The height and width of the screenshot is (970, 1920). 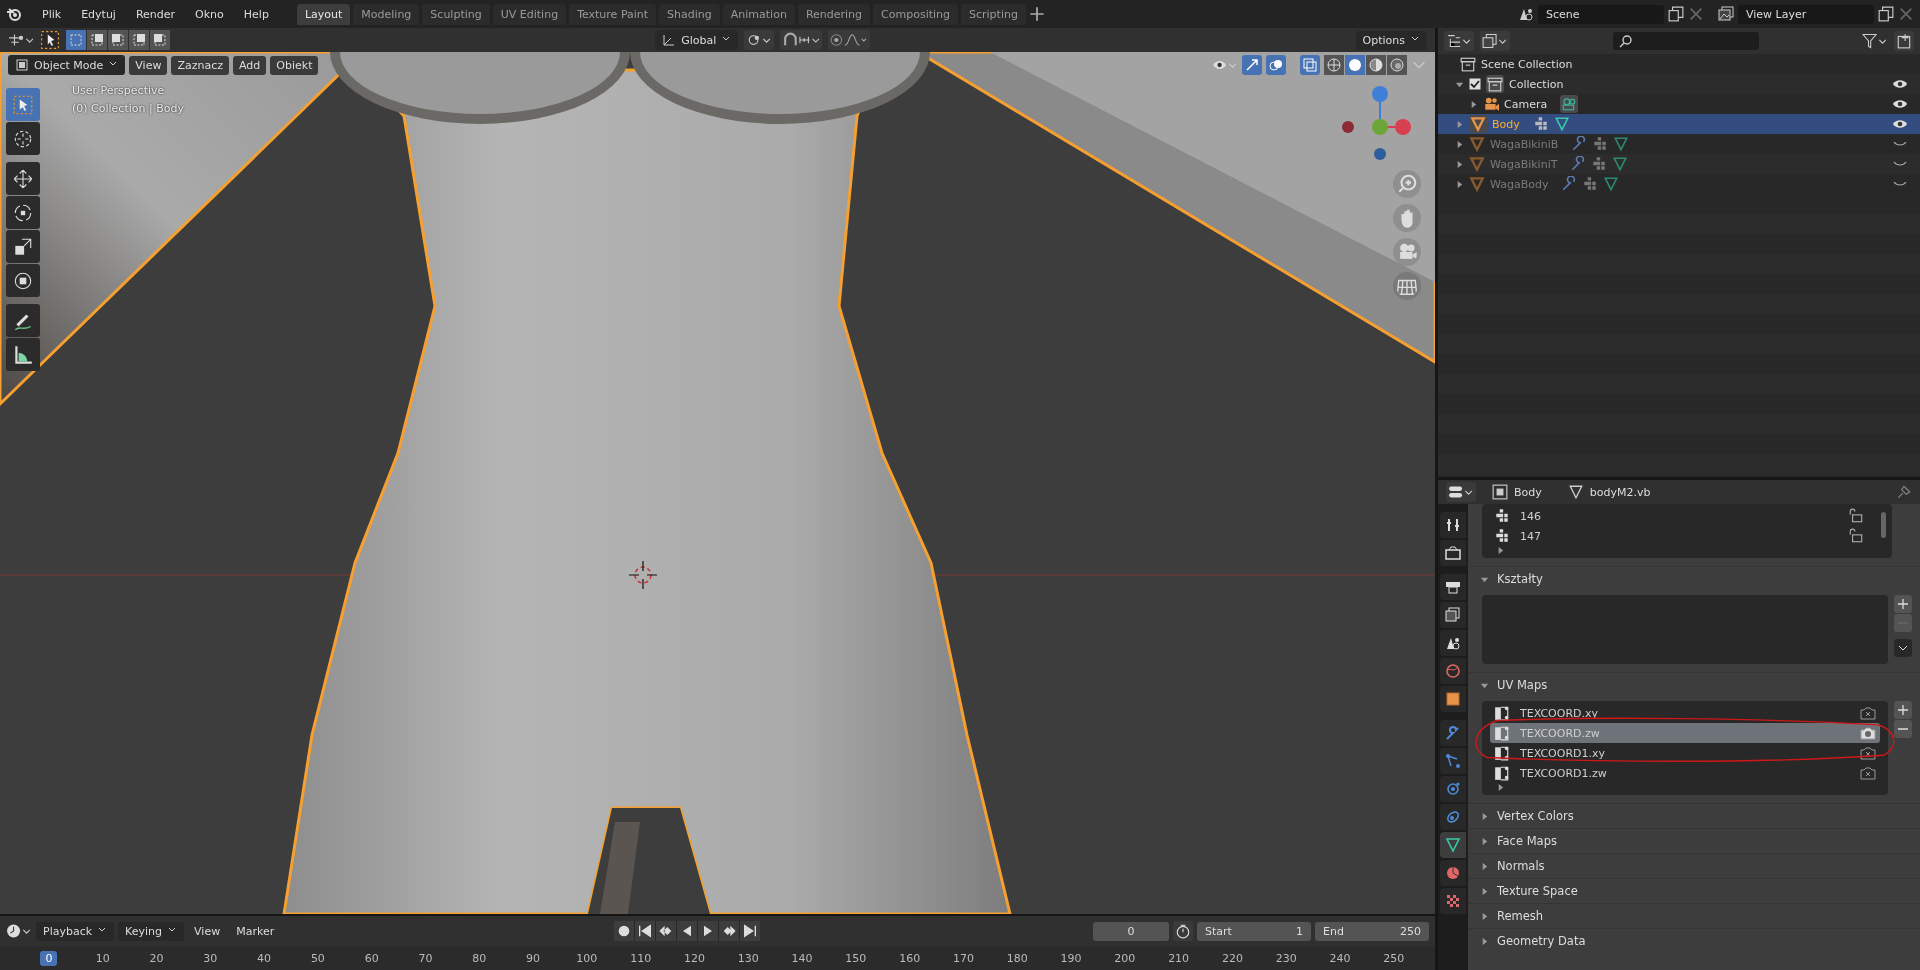 I want to click on outliner-item: Body, so click(x=1506, y=124).